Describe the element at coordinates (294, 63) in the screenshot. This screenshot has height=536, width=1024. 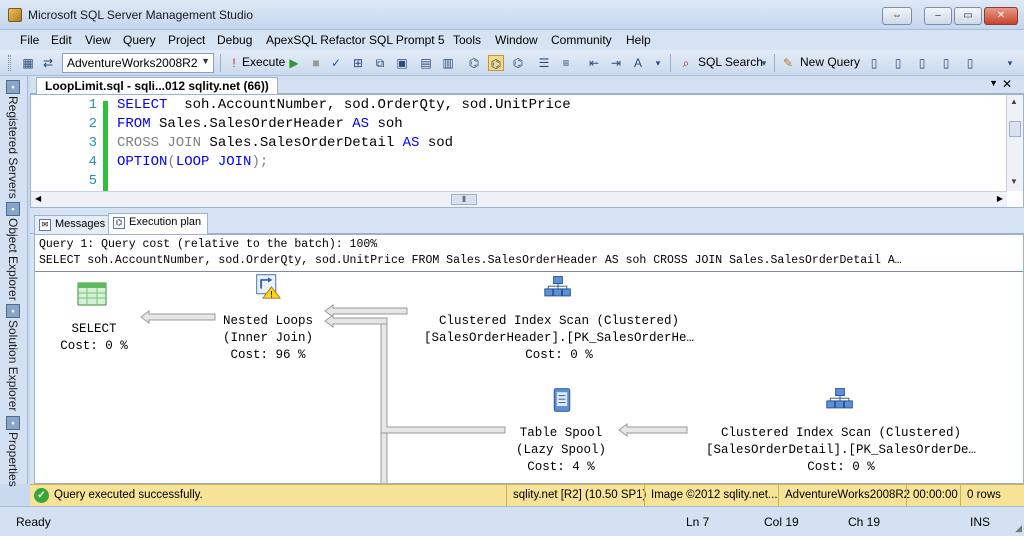
I see `debug-play-icon: ▶` at that location.